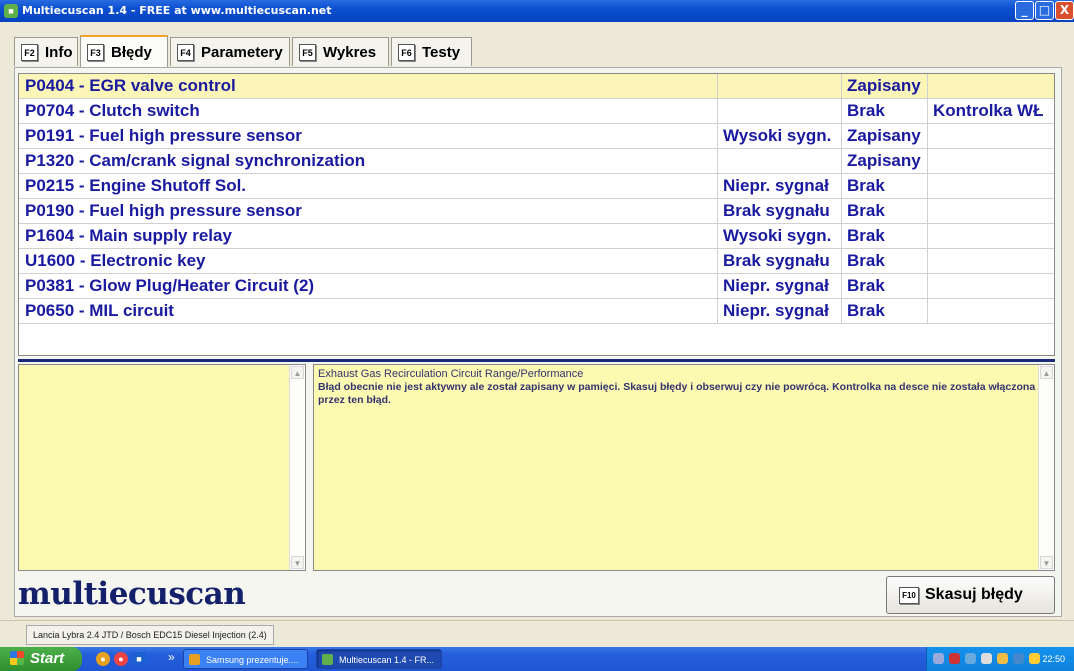 Image resolution: width=1074 pixels, height=671 pixels. I want to click on freeze-frame-box: ▲ ▼, so click(162, 467).